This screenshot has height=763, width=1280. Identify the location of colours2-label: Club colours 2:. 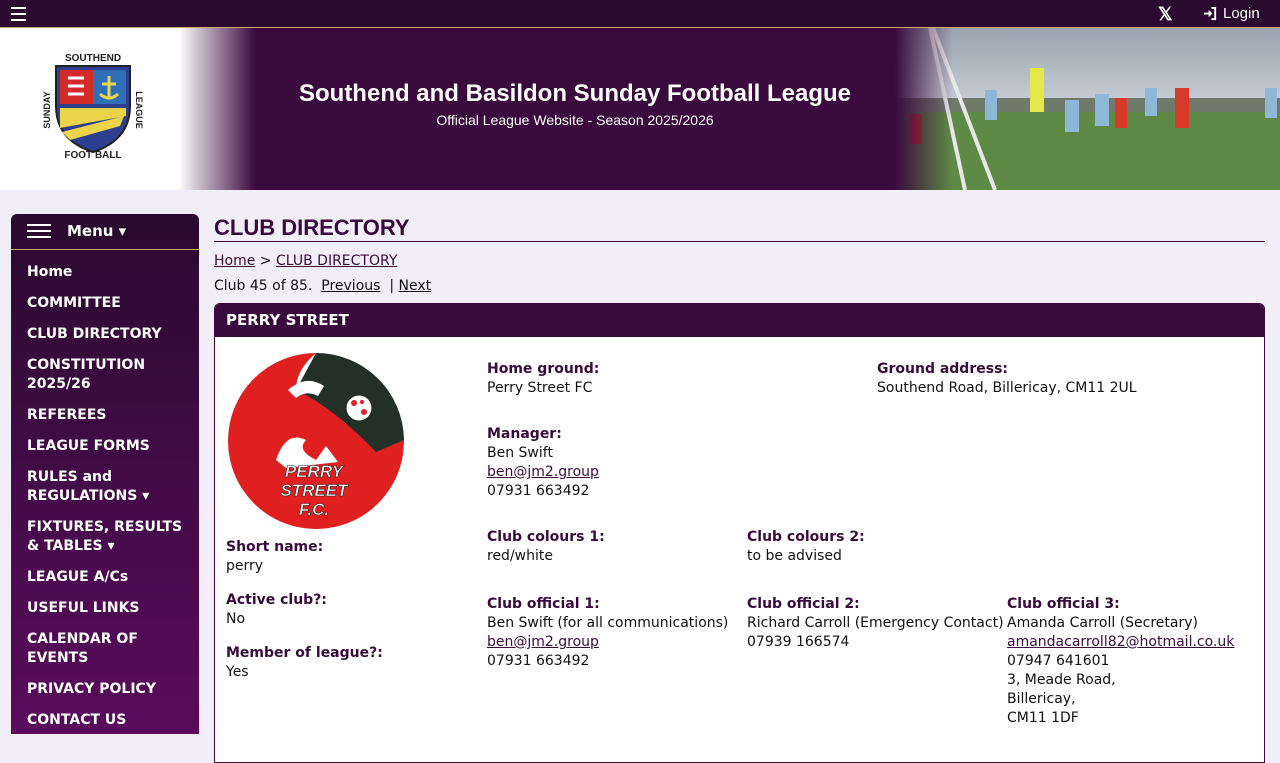
(806, 537).